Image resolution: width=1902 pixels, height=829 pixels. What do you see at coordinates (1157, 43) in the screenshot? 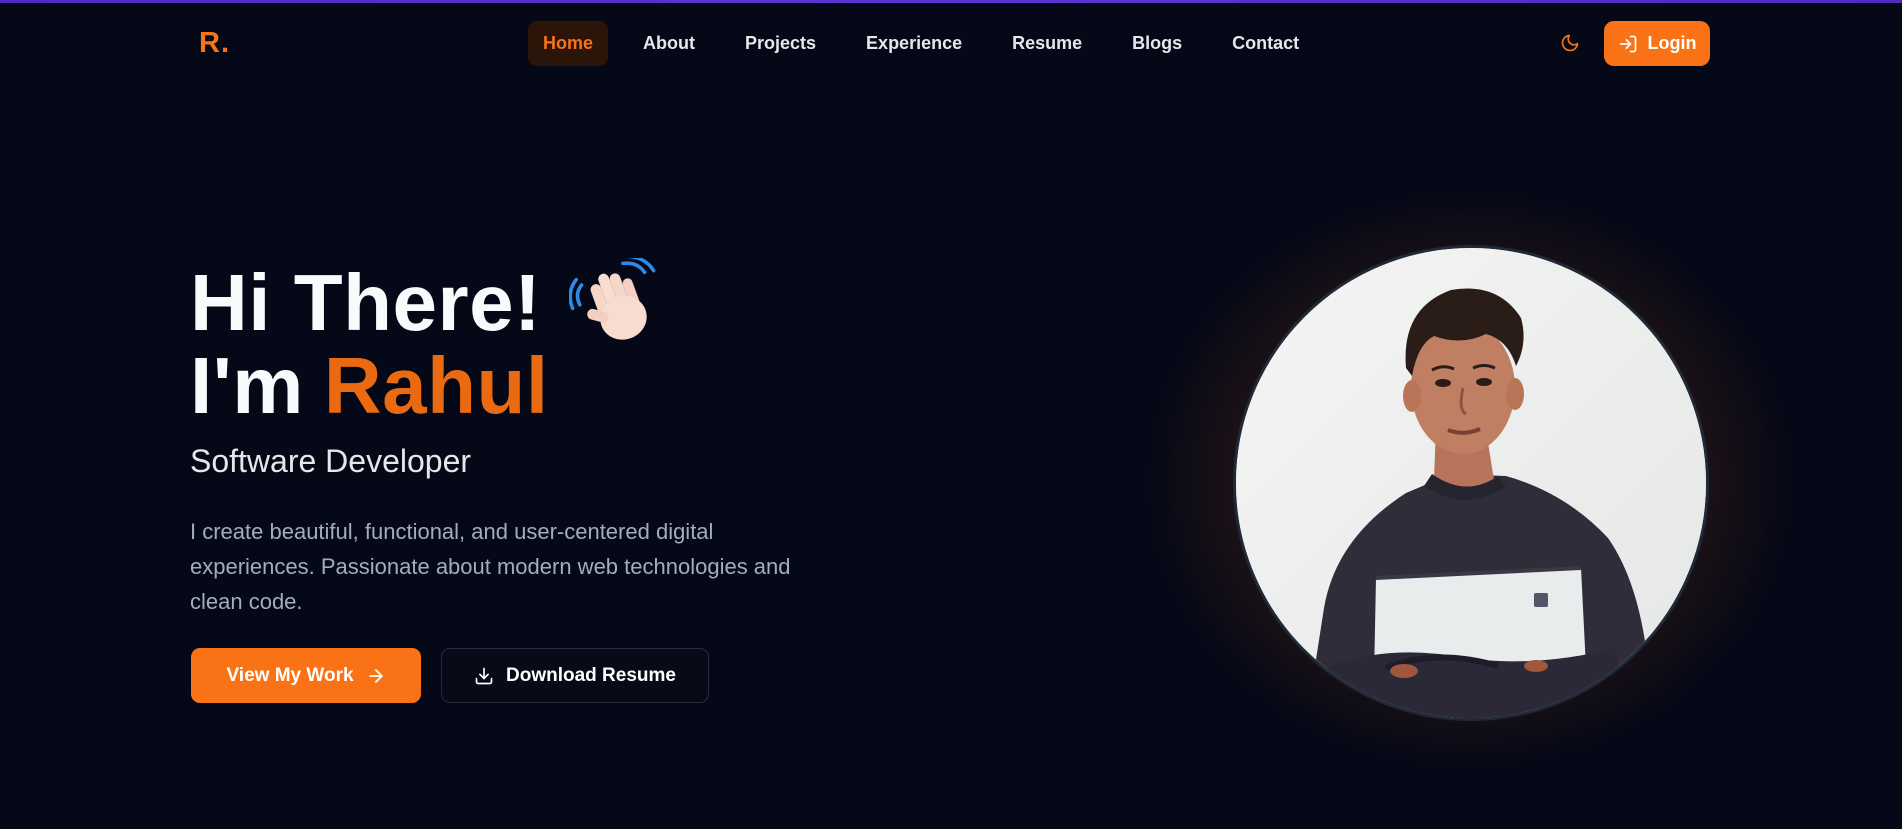
I see `nav-item-blogs: Blogs` at bounding box center [1157, 43].